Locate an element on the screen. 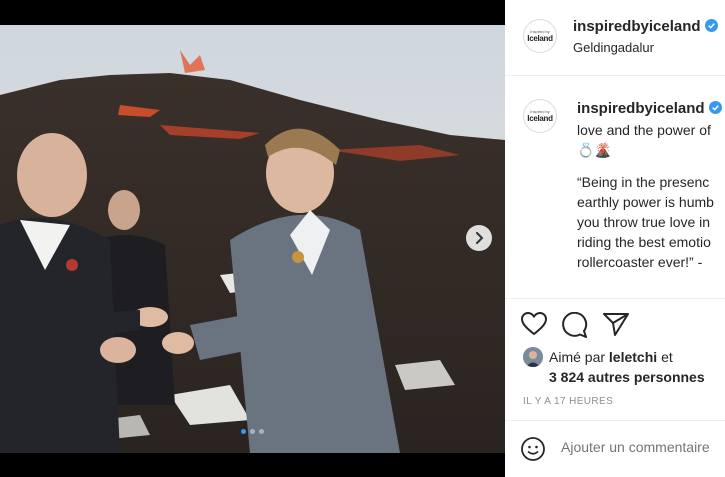 This screenshot has width=725, height=477. avatar: Inspired by Iceland is located at coordinates (540, 36).